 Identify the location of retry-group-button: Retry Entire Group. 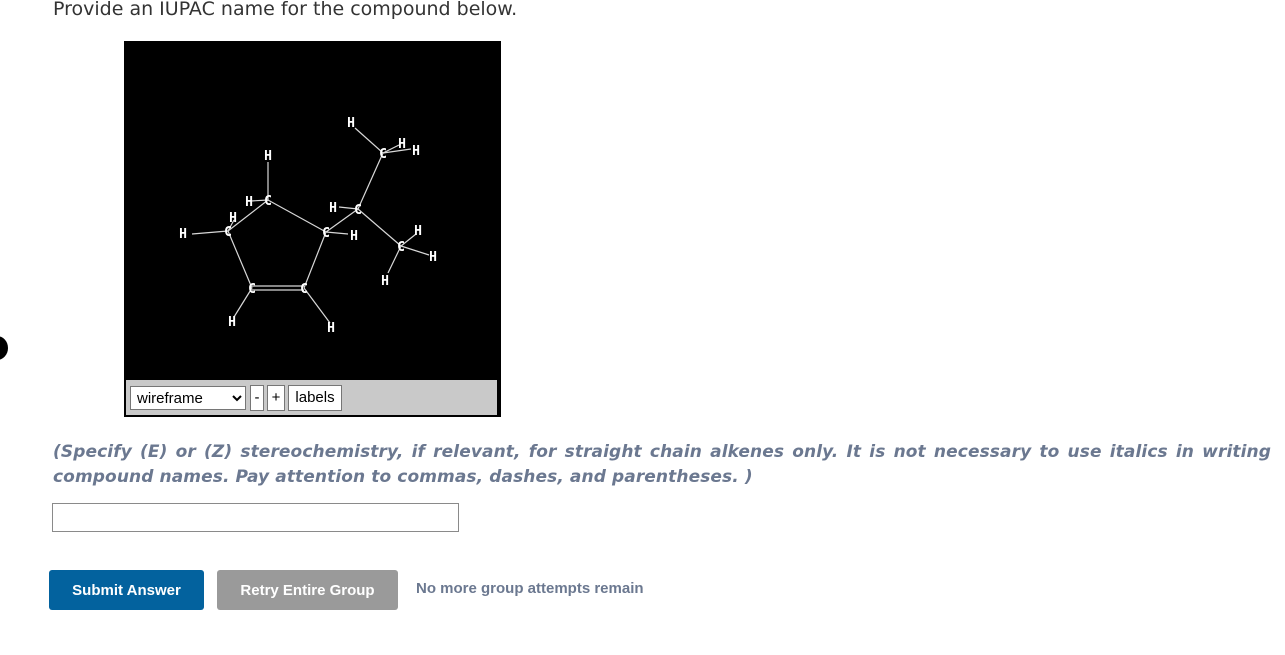
(307, 590).